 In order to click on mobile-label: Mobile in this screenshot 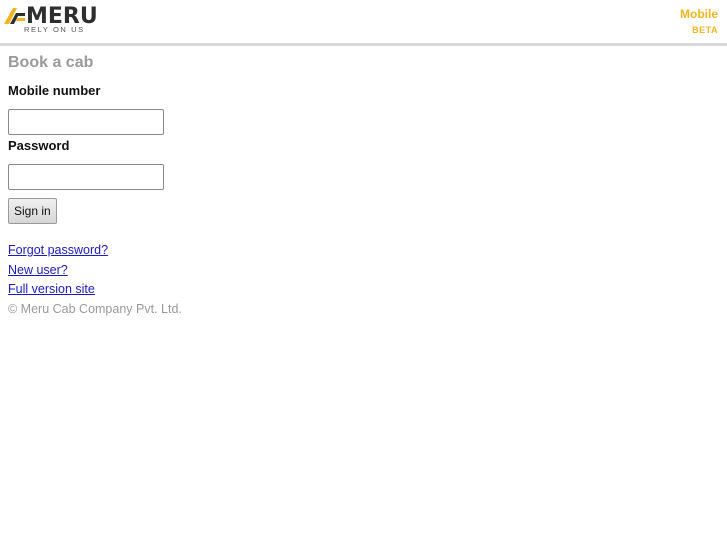, I will do `click(699, 14)`.